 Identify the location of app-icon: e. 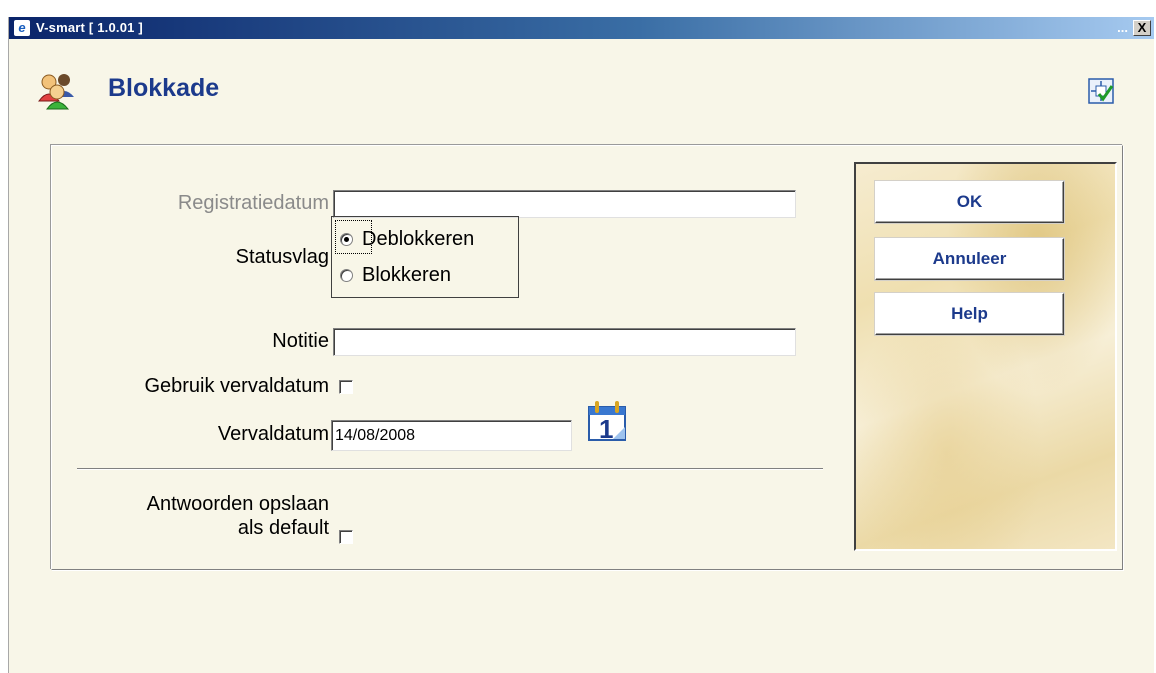
(22, 28).